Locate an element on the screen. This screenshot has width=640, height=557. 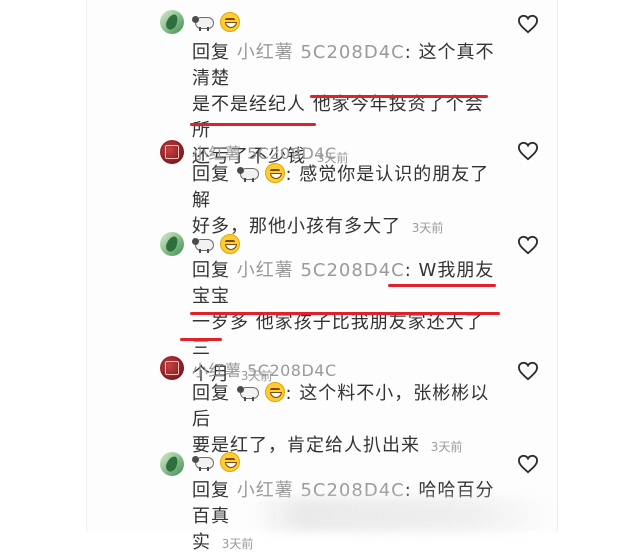
blurred-watermark is located at coordinates (404, 514).